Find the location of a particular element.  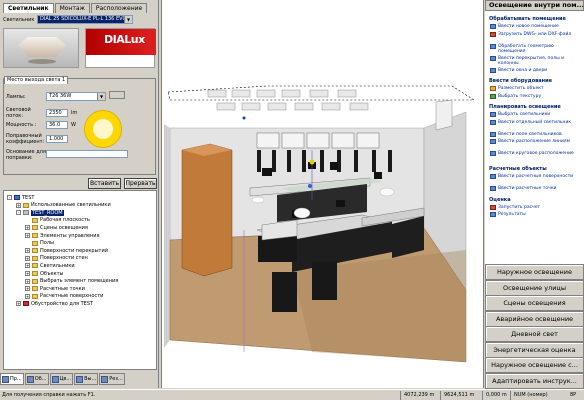

flux-field: 2350 is located at coordinates (57, 113).